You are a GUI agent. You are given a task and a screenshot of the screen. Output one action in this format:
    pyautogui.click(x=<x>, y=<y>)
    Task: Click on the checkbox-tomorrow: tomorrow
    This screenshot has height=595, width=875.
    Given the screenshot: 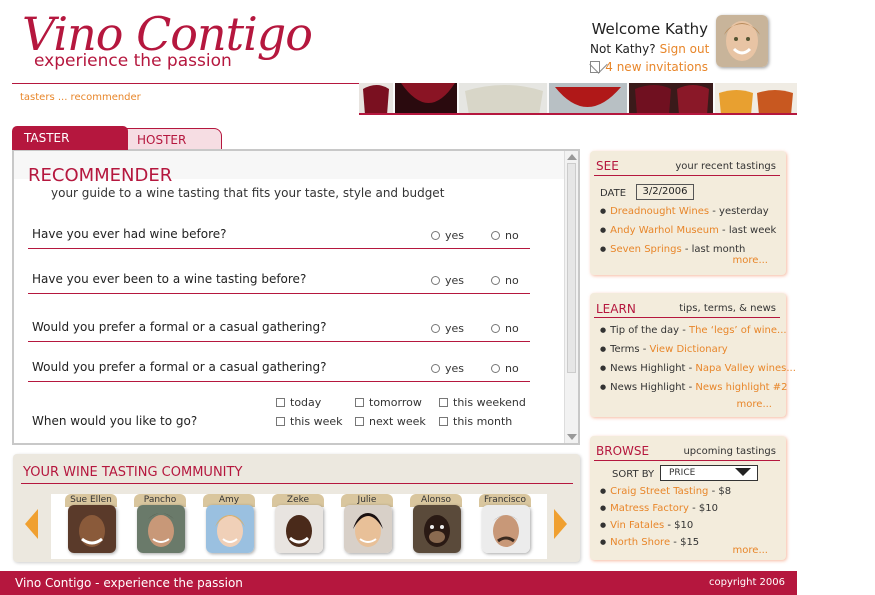 What is the action you would take?
    pyautogui.click(x=388, y=402)
    